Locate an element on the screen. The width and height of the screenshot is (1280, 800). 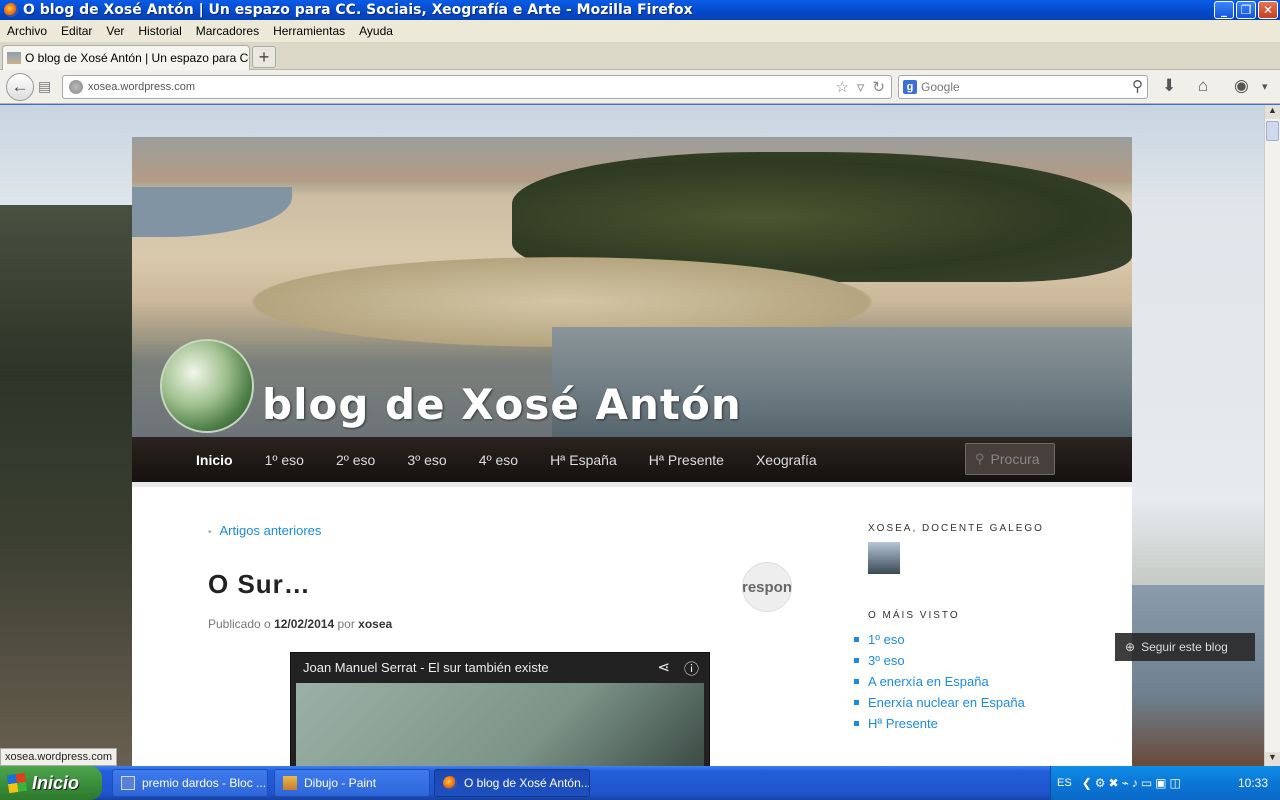
search-bar: g Google ⚲ is located at coordinates (1023, 87).